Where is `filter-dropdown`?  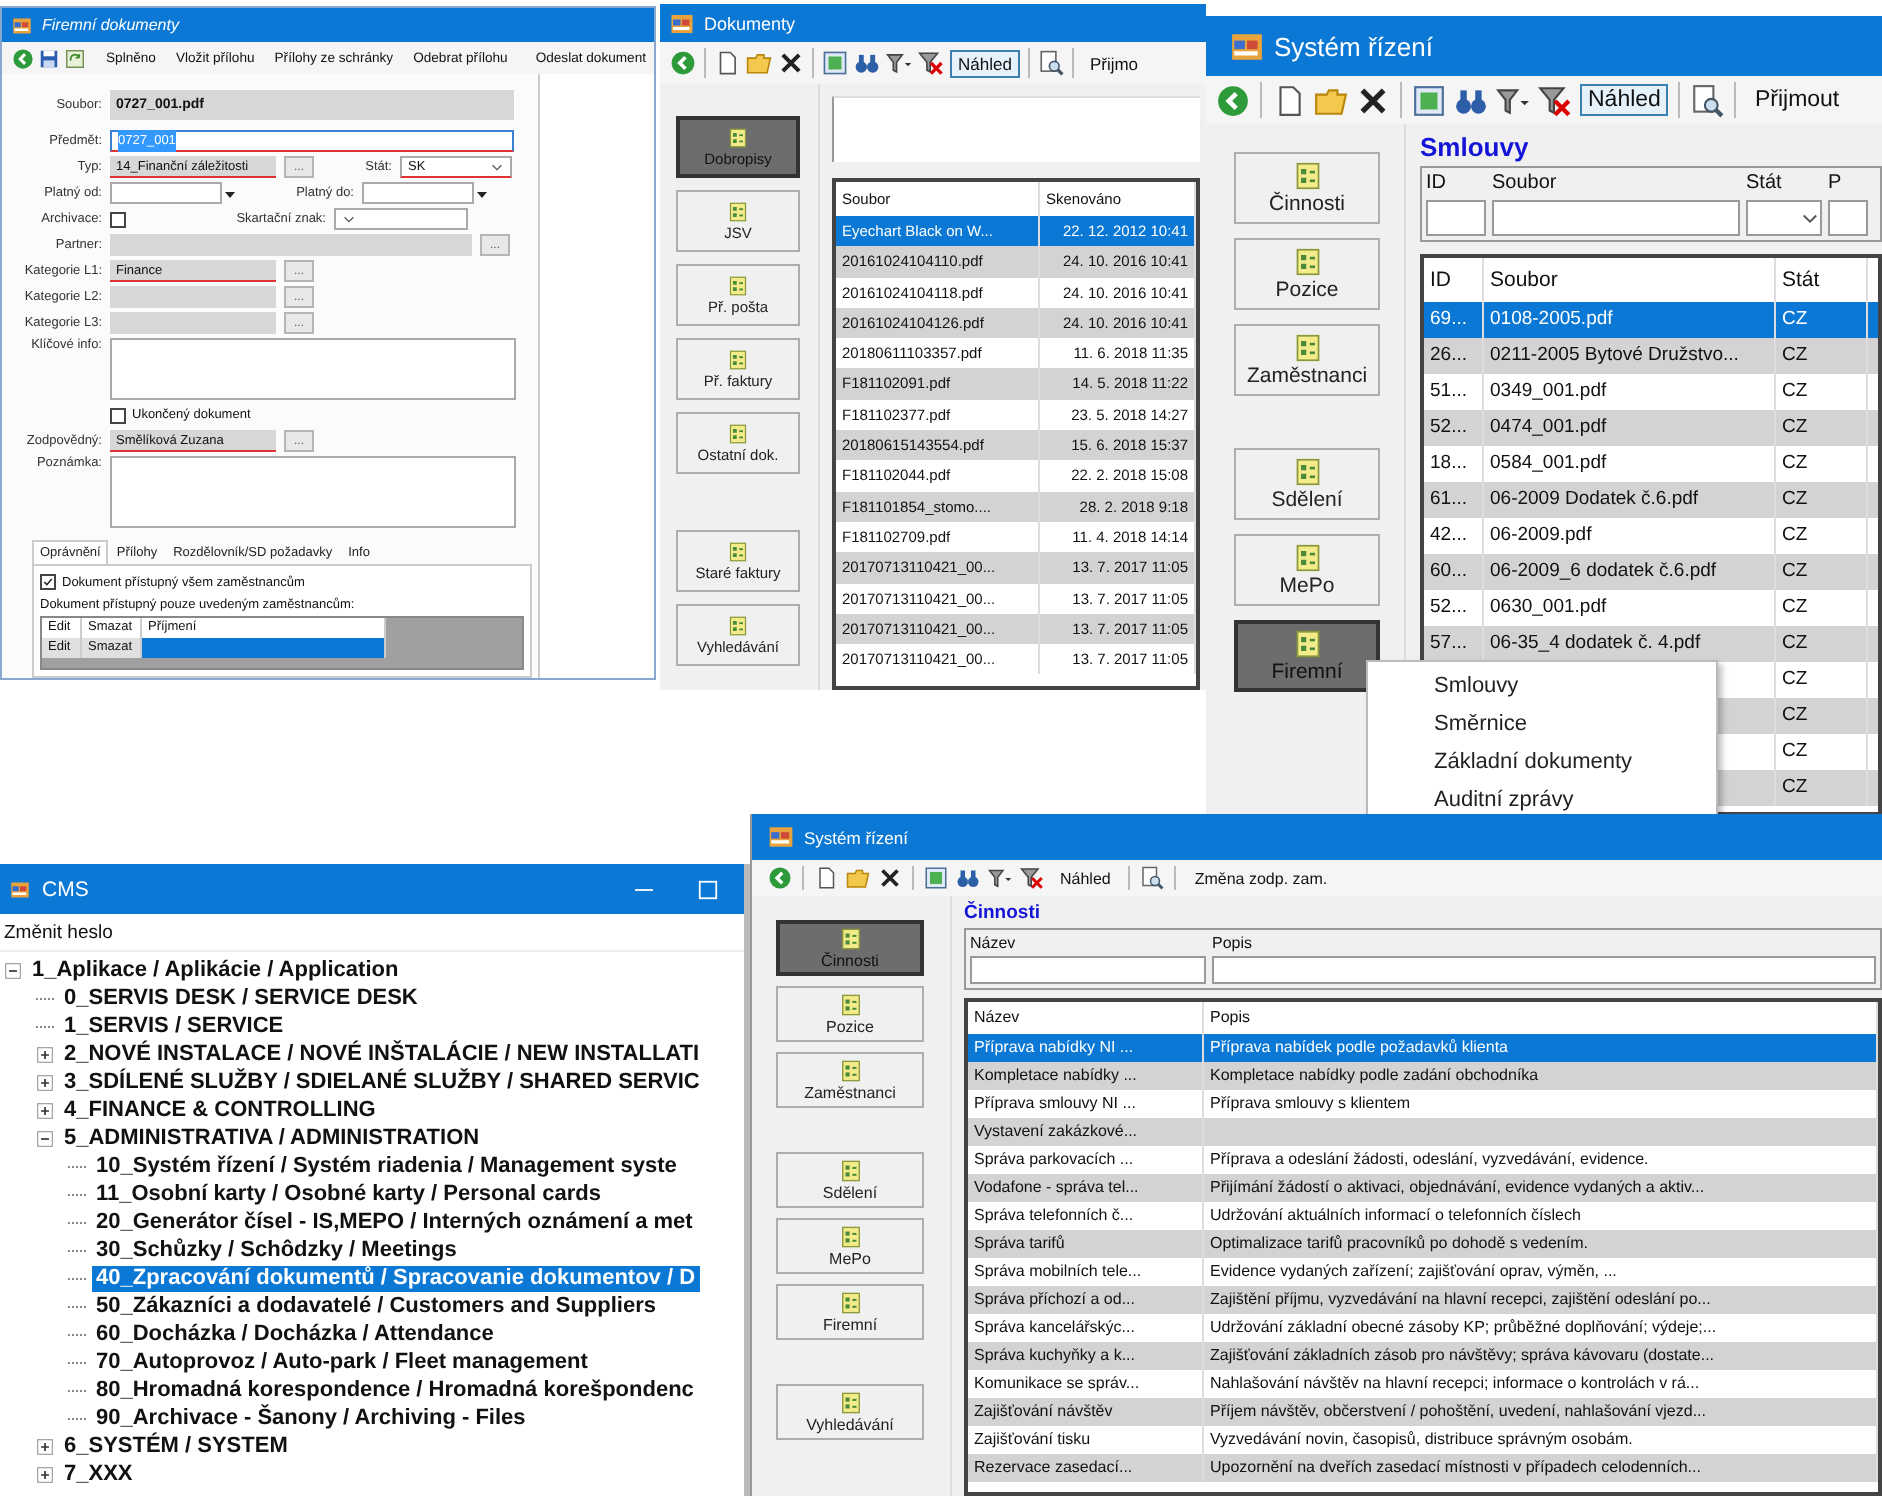 filter-dropdown is located at coordinates (1784, 218).